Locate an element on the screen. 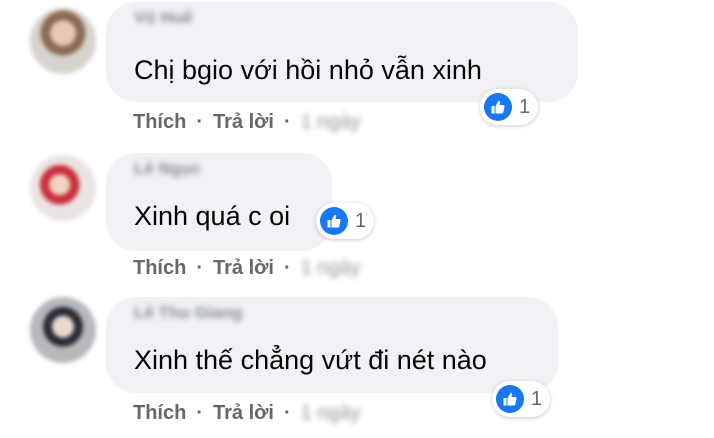 This screenshot has width=714, height=438. comment-author: Lê Thu Giang is located at coordinates (188, 313).